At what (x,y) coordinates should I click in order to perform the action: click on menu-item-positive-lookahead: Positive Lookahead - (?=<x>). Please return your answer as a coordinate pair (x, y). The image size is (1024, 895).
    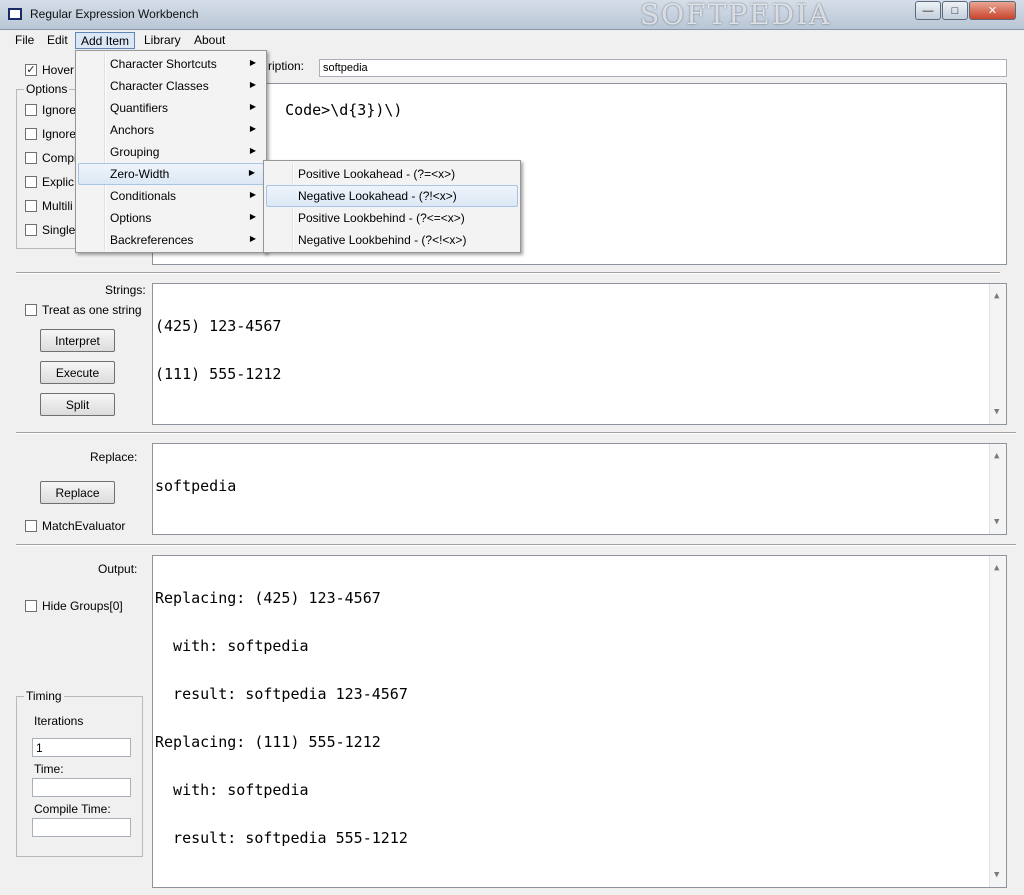
    Looking at the image, I should click on (392, 174).